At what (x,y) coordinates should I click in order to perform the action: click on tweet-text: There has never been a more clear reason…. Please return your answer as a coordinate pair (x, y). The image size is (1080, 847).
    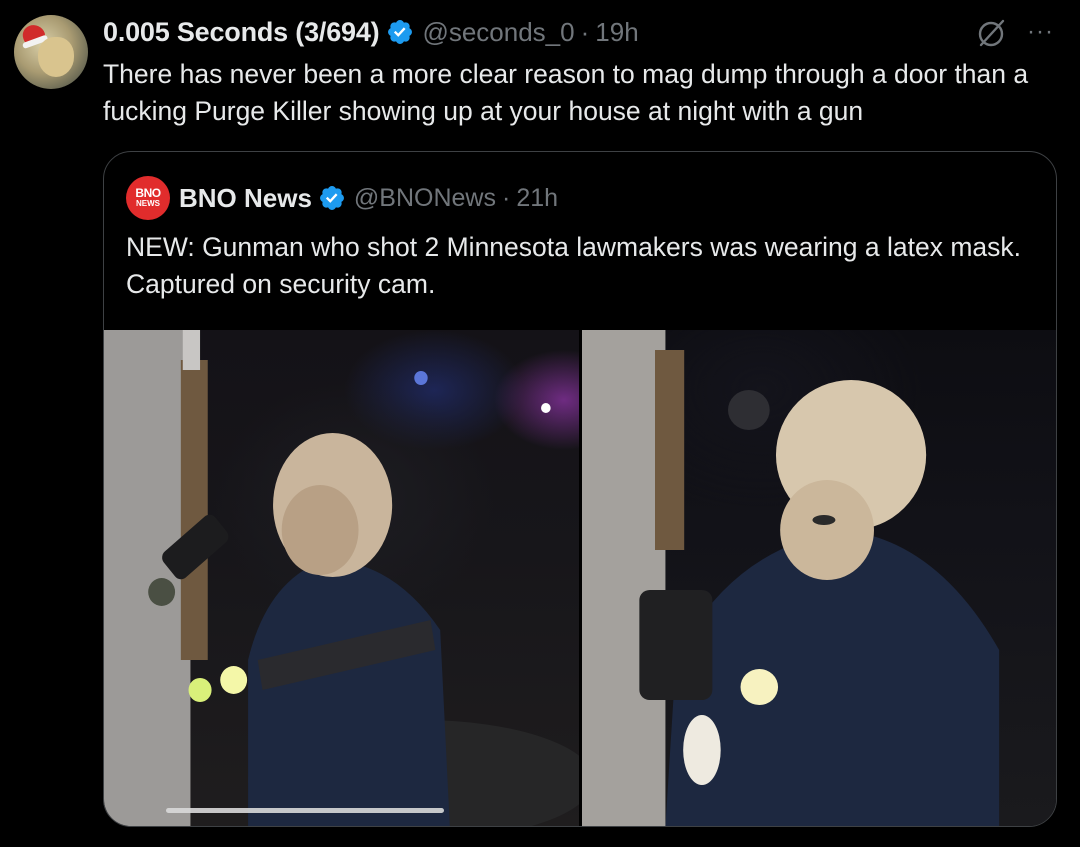
    Looking at the image, I should click on (566, 92).